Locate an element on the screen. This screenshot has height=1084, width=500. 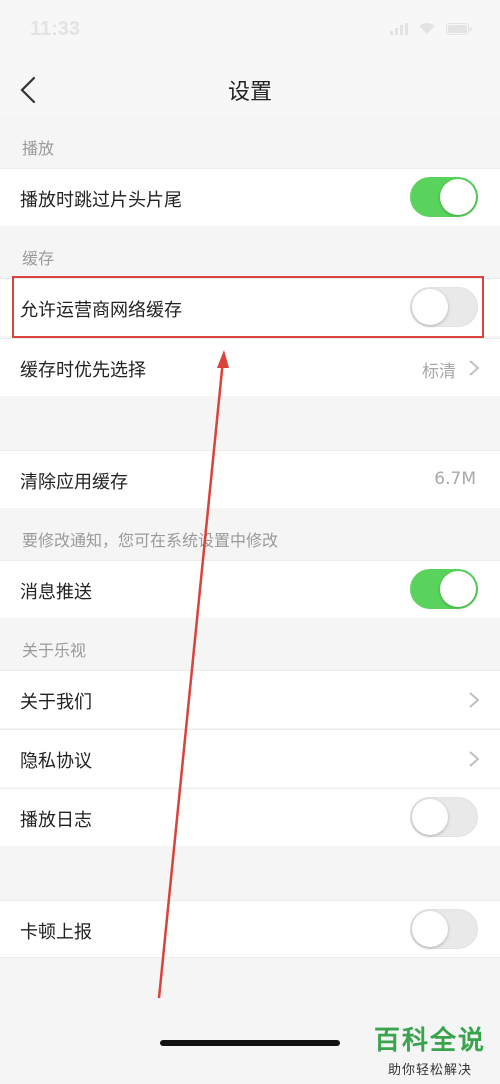
watermark-title: 百科全说 is located at coordinates (429, 1041).